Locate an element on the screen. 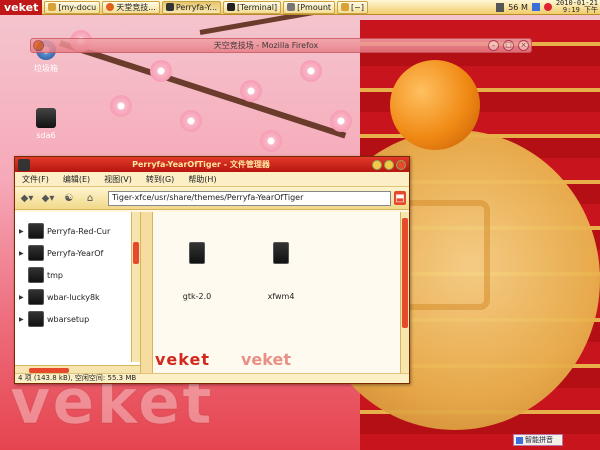  sidebar-tree: ▶ Perryfa-Red-Cur ▶ Perryfa-YearOf tmp ▶ is located at coordinates (78, 293).